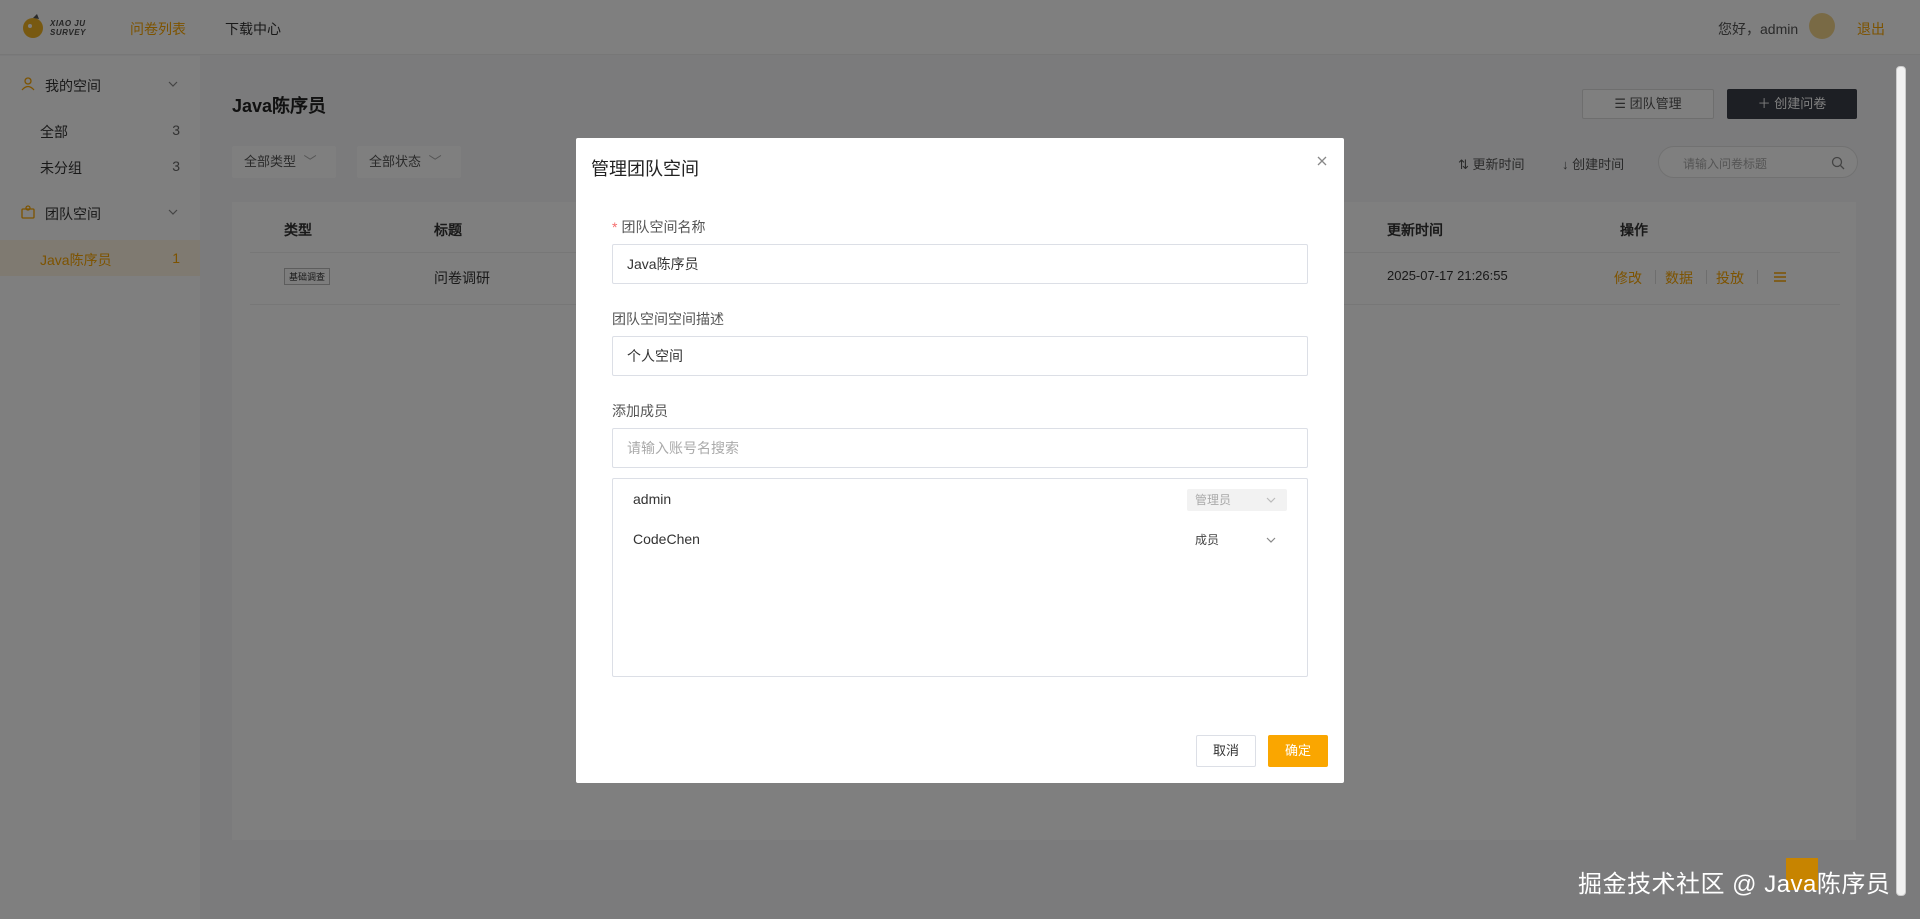 Image resolution: width=1920 pixels, height=919 pixels. Describe the element at coordinates (960, 577) in the screenshot. I see `member-list: admin 管理员 CodeChen 成员` at that location.